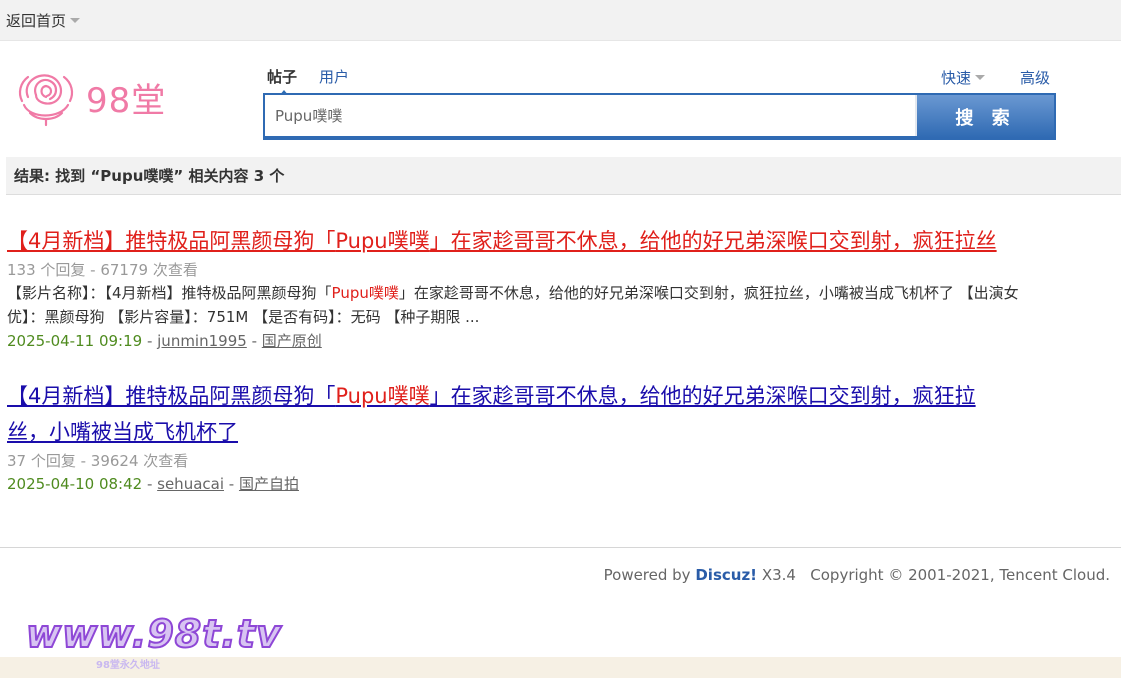 This screenshot has width=1121, height=678. What do you see at coordinates (956, 78) in the screenshot?
I see `quick-label: 快速` at bounding box center [956, 78].